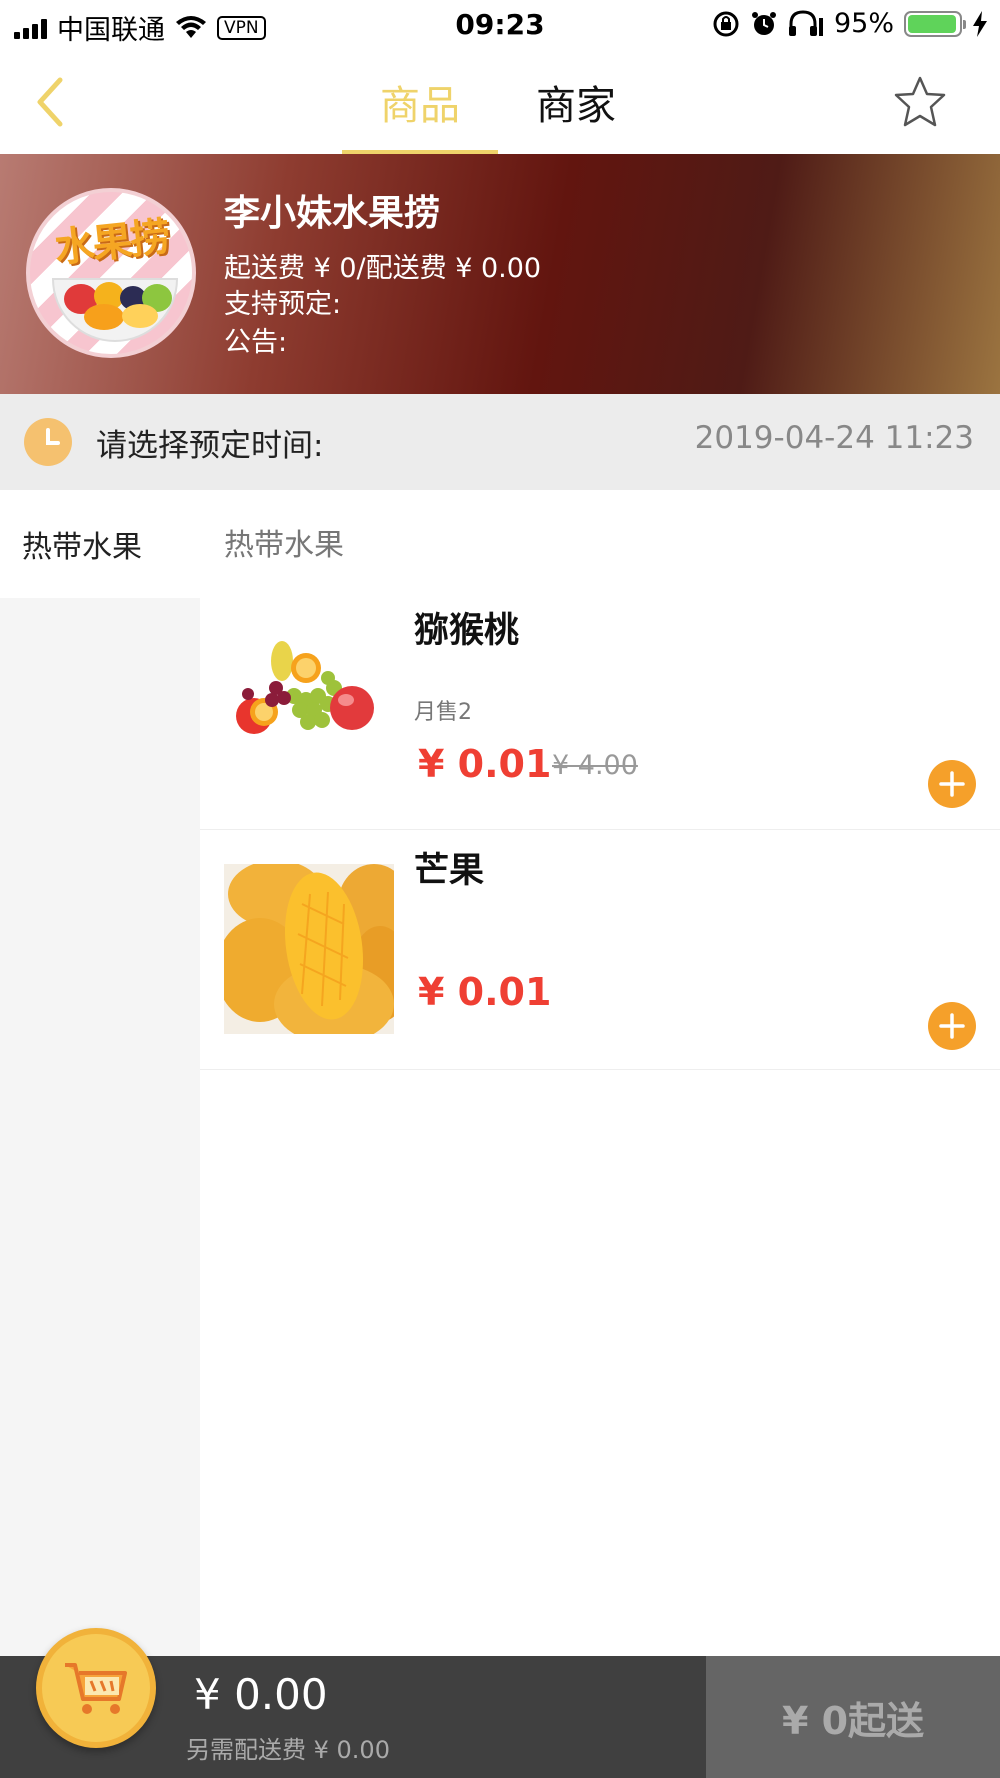  I want to click on charging-icon, so click(980, 23).